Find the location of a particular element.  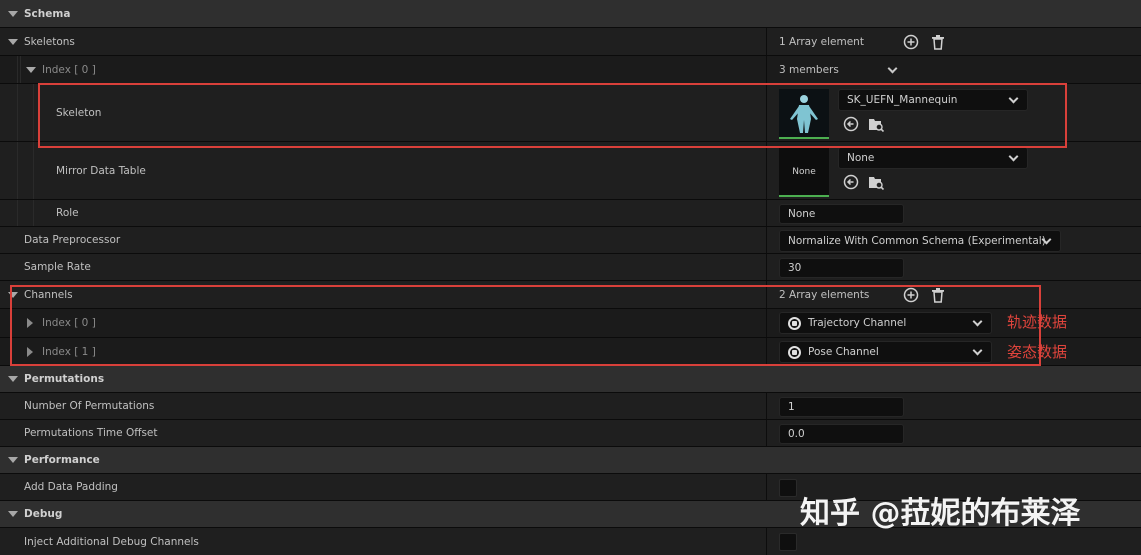

number-of-permutations-input: 1 is located at coordinates (841, 407).